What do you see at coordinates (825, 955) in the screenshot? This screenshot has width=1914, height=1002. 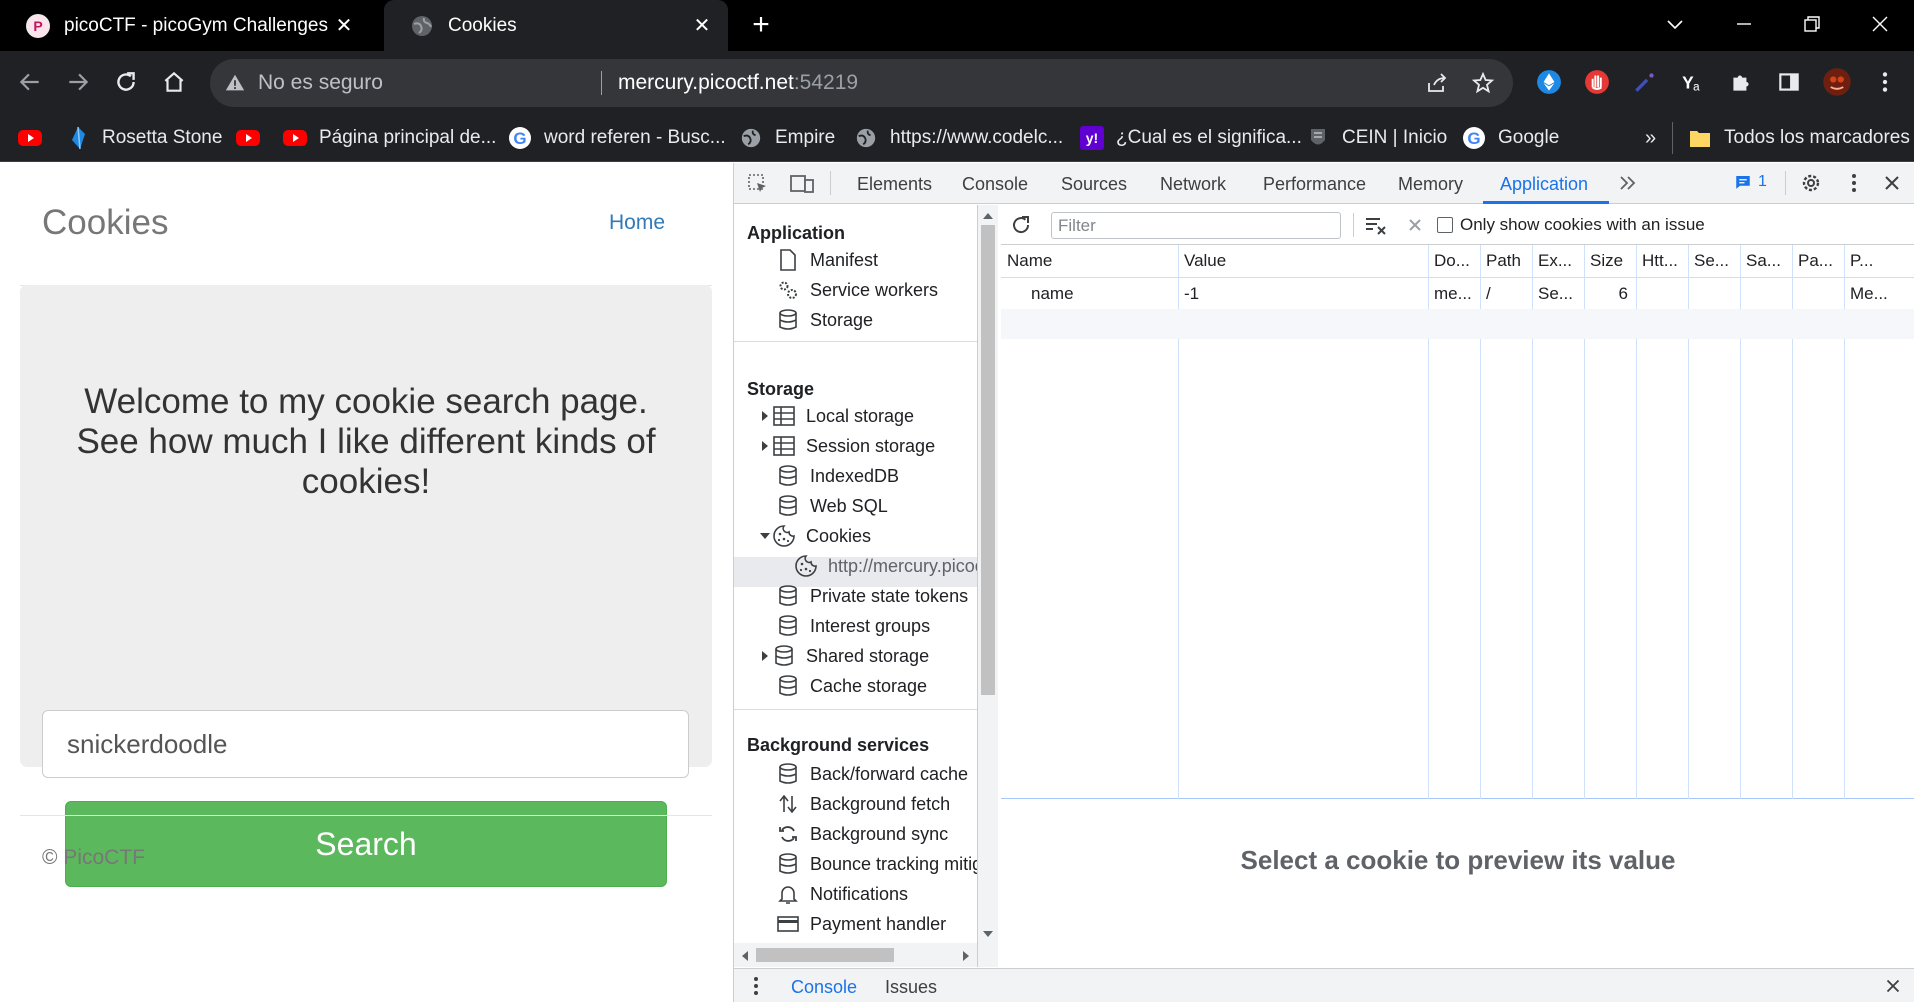 I see `scrollbar-thumb` at bounding box center [825, 955].